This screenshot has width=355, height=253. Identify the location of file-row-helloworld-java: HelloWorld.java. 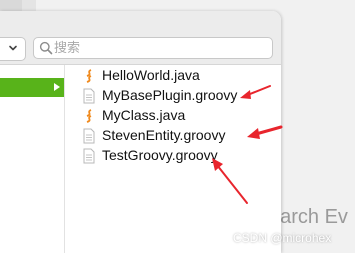
(177, 76).